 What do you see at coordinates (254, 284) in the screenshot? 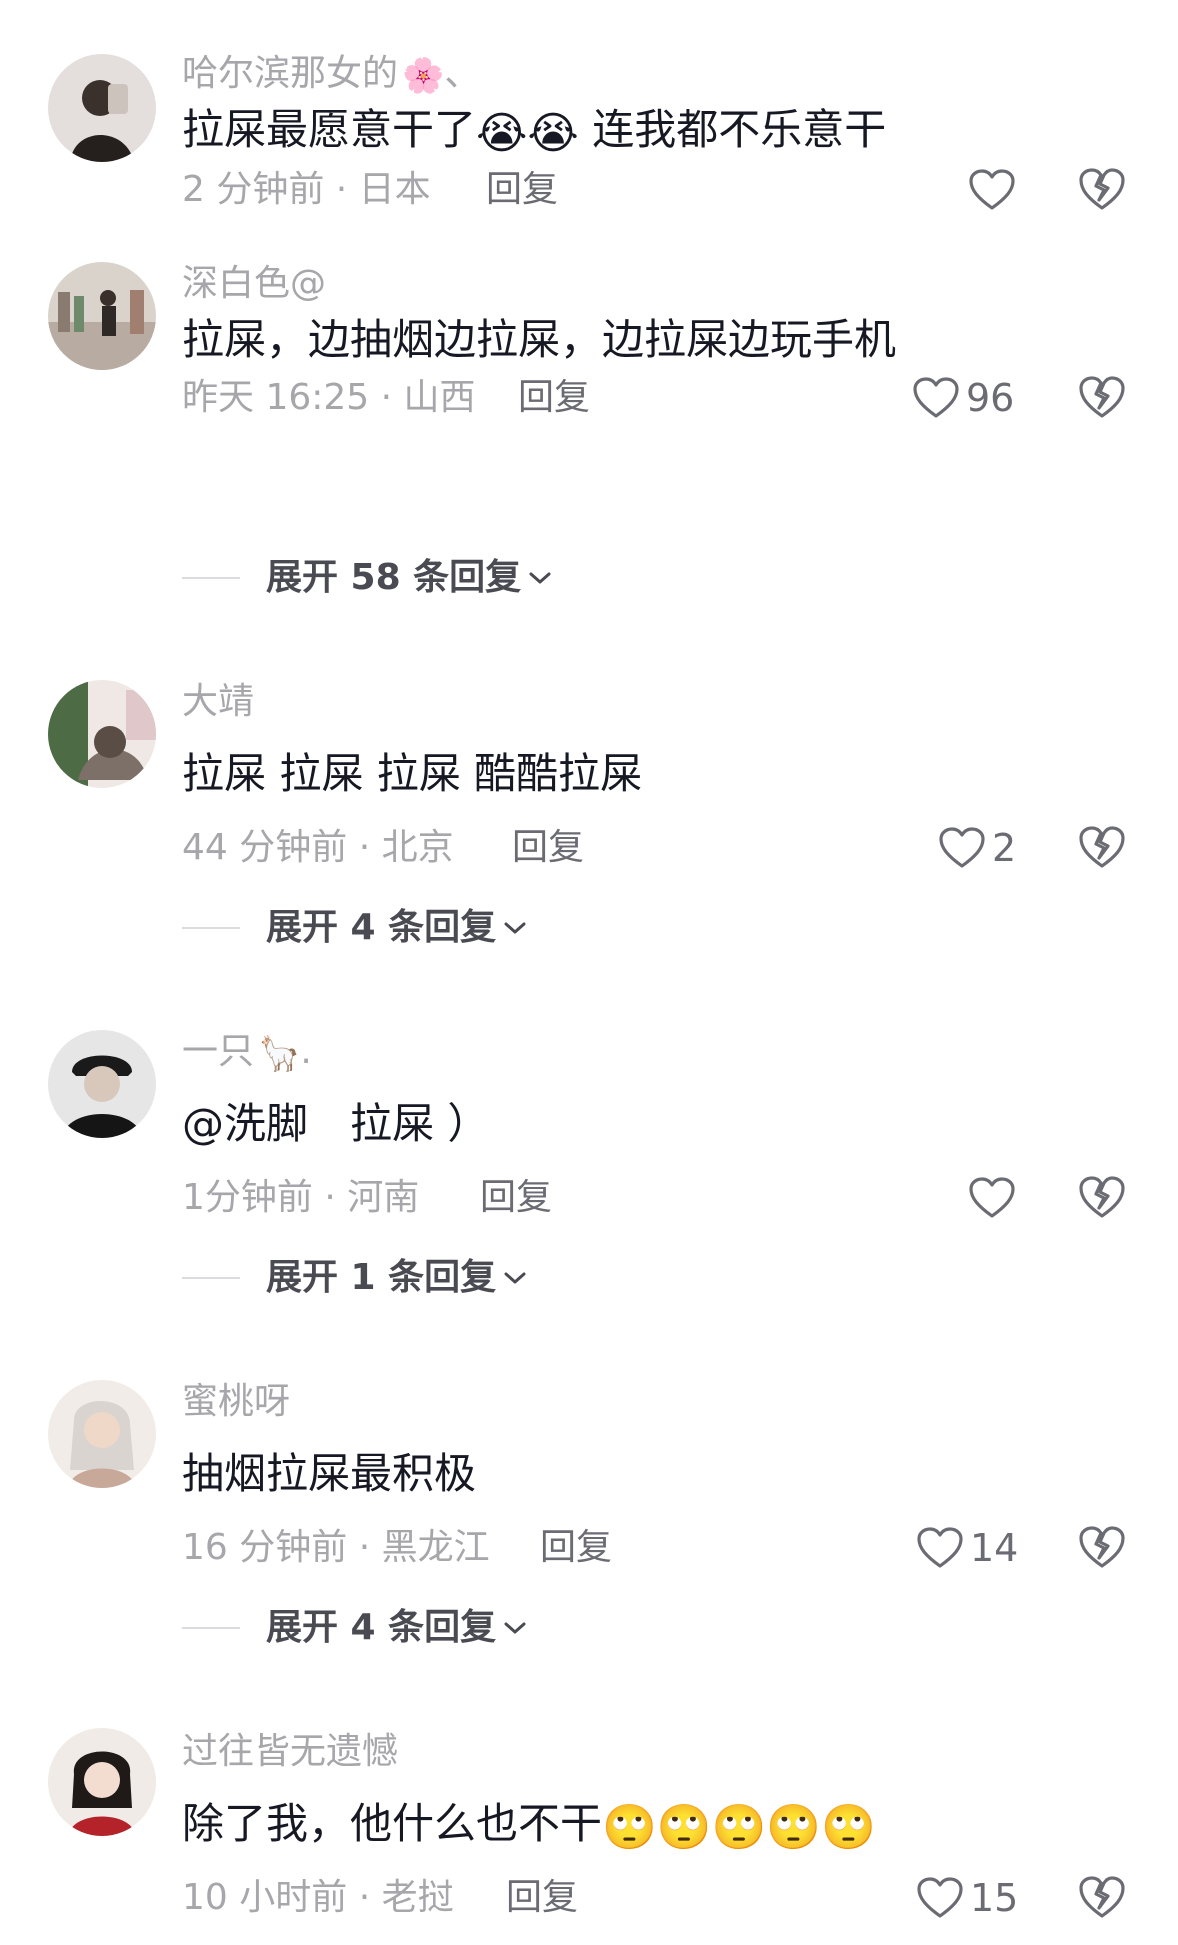
I see `username: 深白色@` at bounding box center [254, 284].